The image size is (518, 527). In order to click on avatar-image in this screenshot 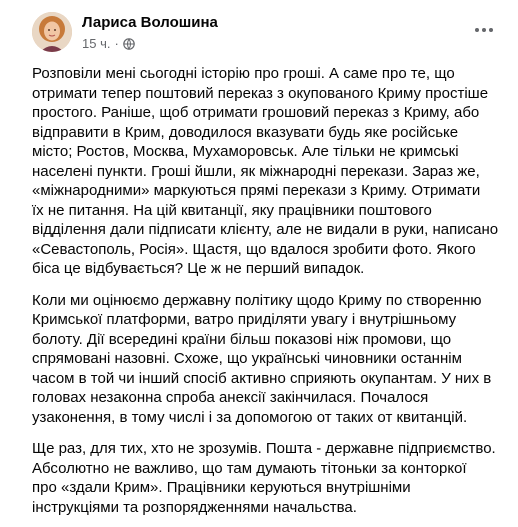, I will do `click(52, 32)`.